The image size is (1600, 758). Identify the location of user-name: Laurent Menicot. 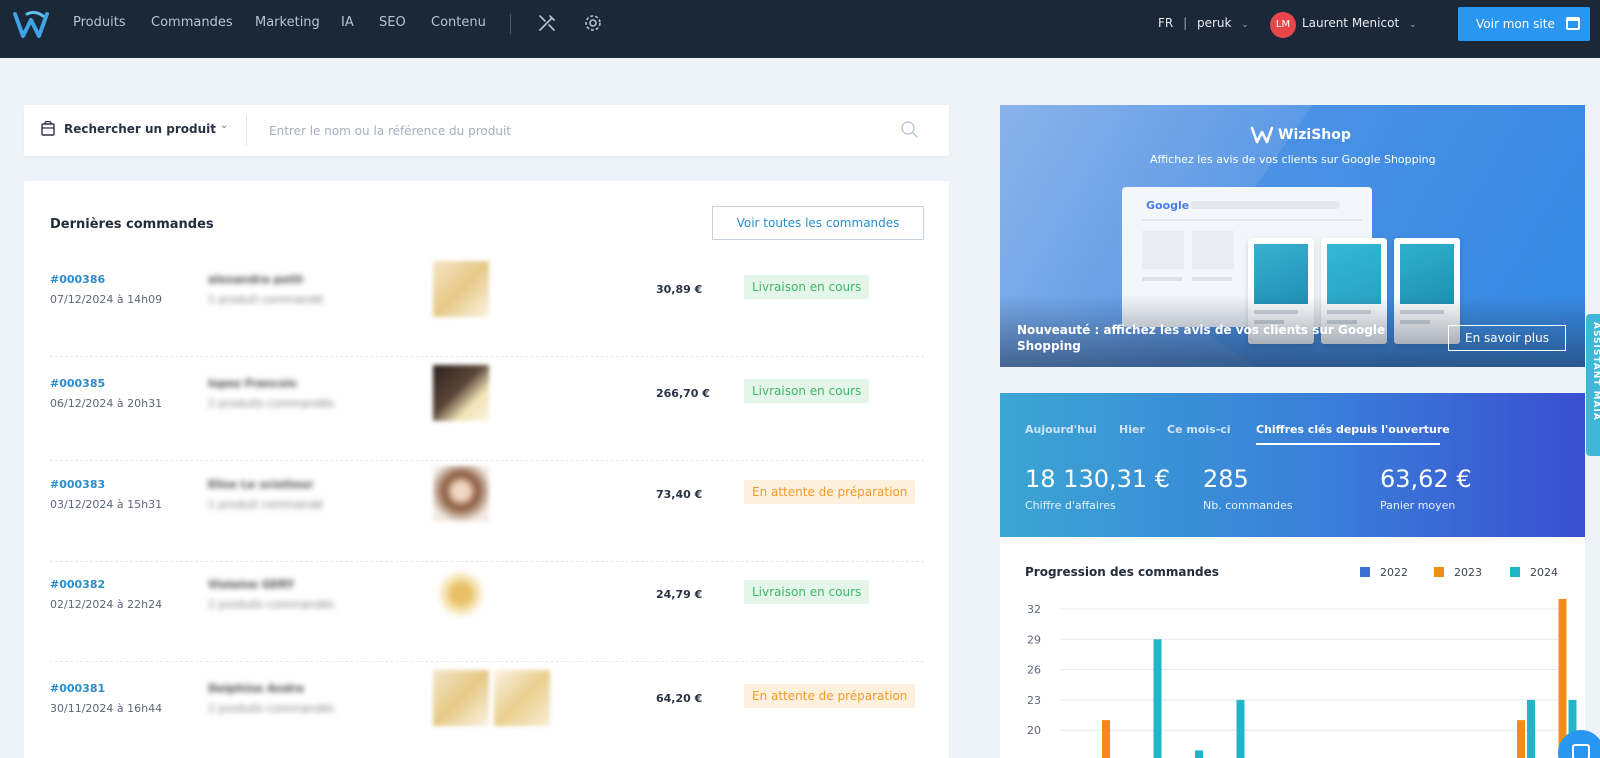
(1351, 23).